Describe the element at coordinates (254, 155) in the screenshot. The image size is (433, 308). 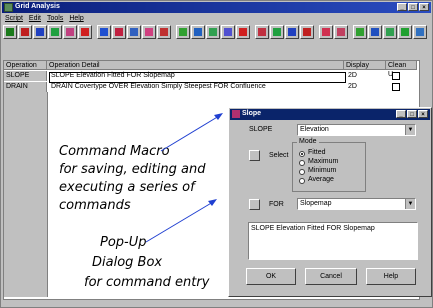
I see `select-button` at that location.